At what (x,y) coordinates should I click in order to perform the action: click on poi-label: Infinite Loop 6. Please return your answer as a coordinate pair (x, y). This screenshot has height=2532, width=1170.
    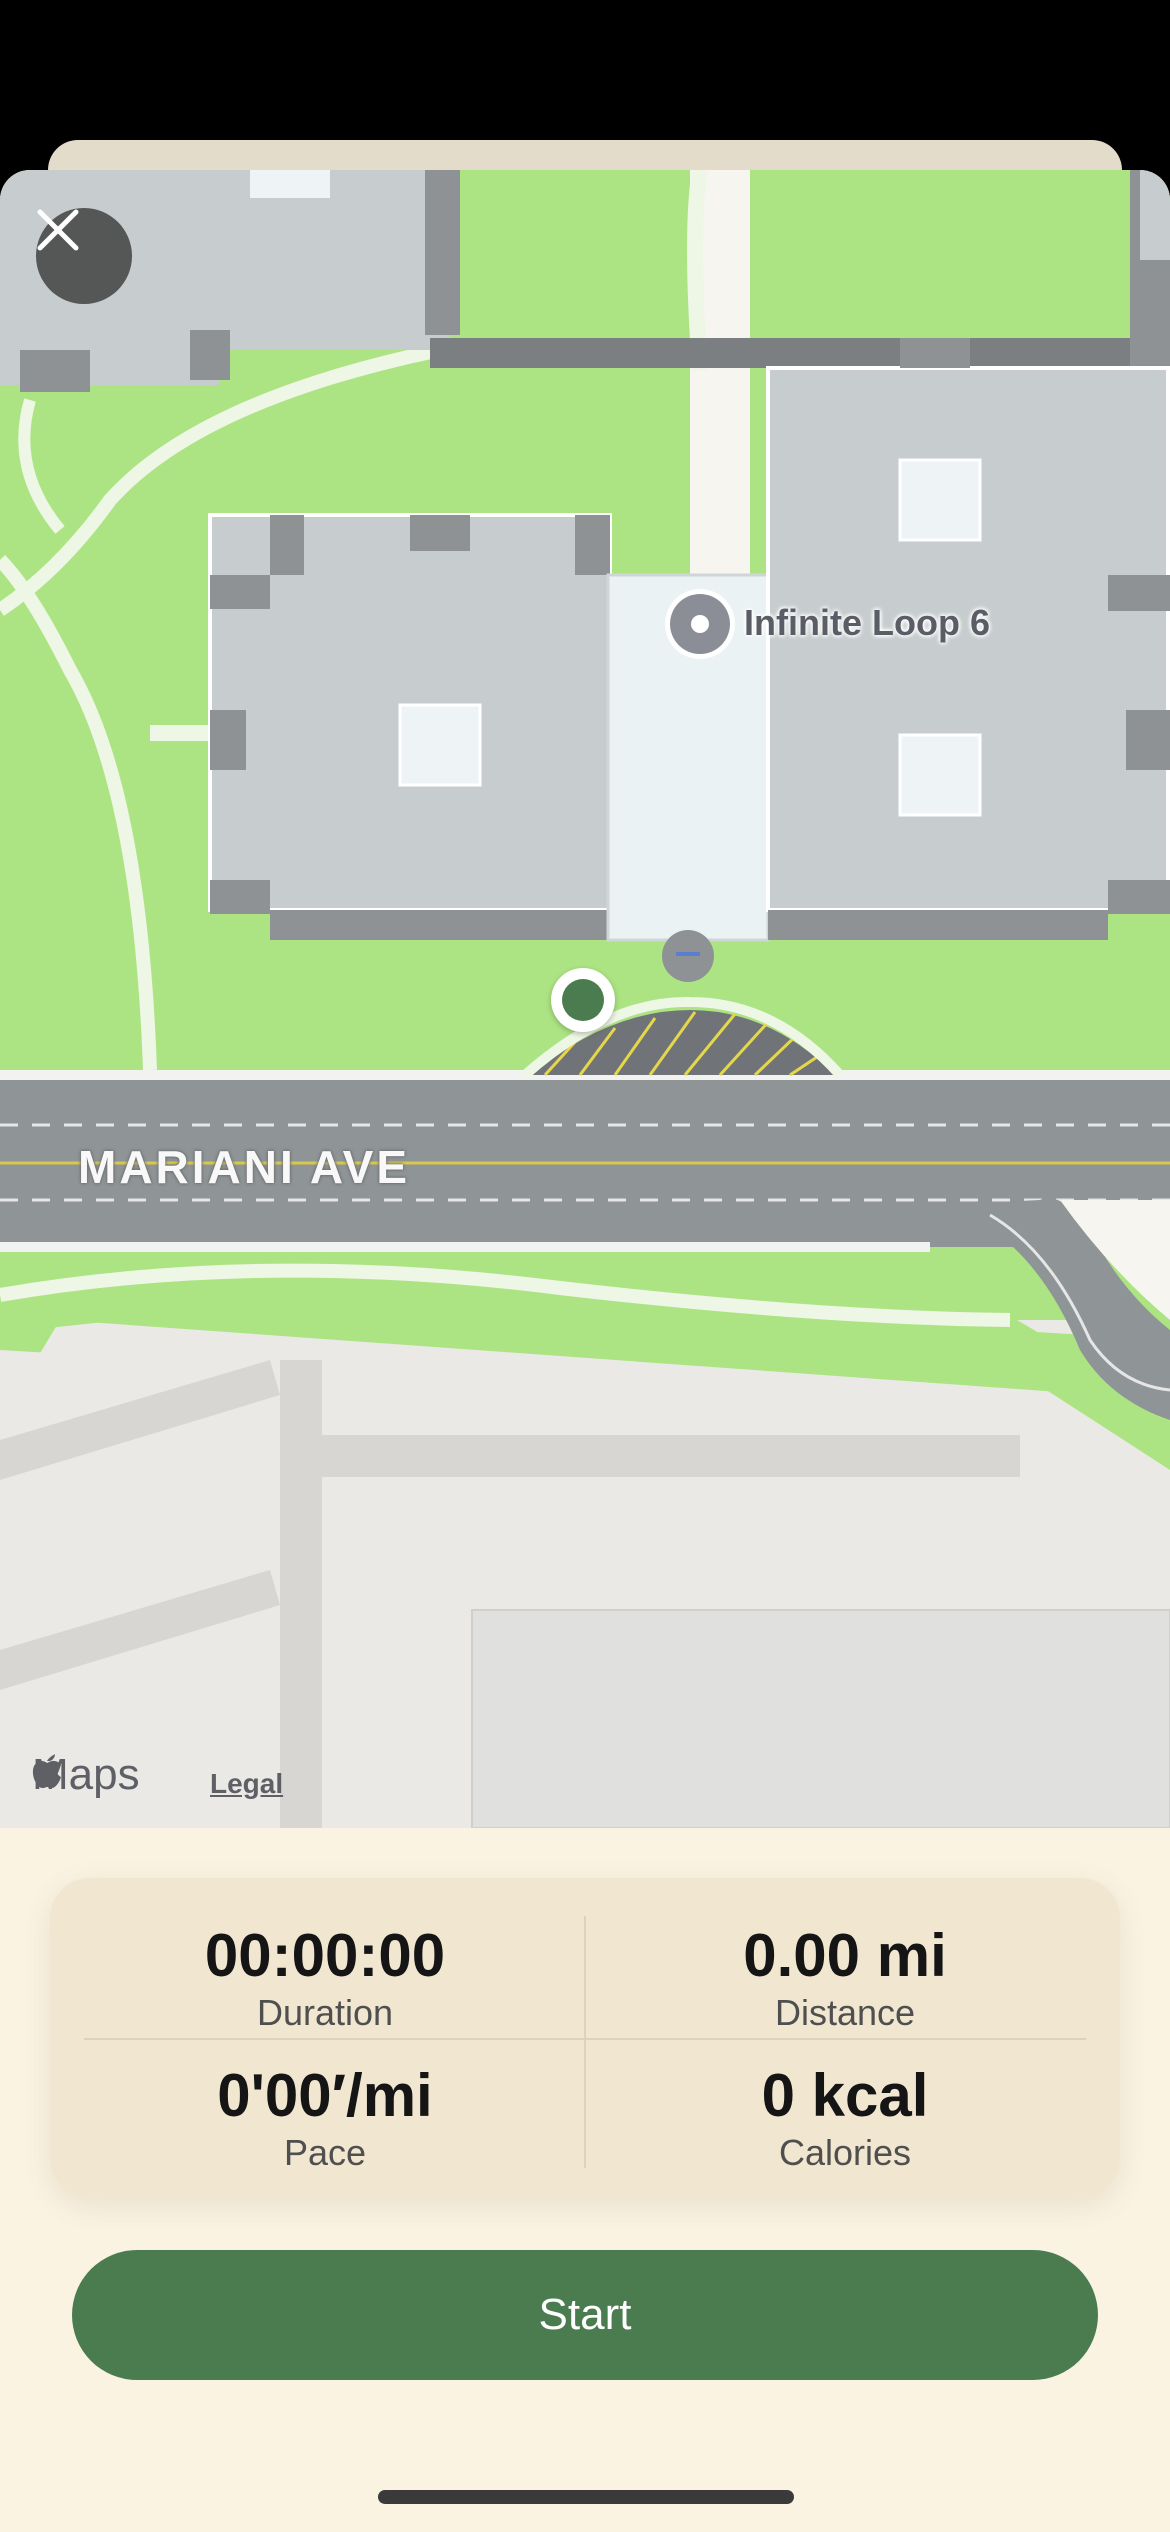
    Looking at the image, I should click on (867, 623).